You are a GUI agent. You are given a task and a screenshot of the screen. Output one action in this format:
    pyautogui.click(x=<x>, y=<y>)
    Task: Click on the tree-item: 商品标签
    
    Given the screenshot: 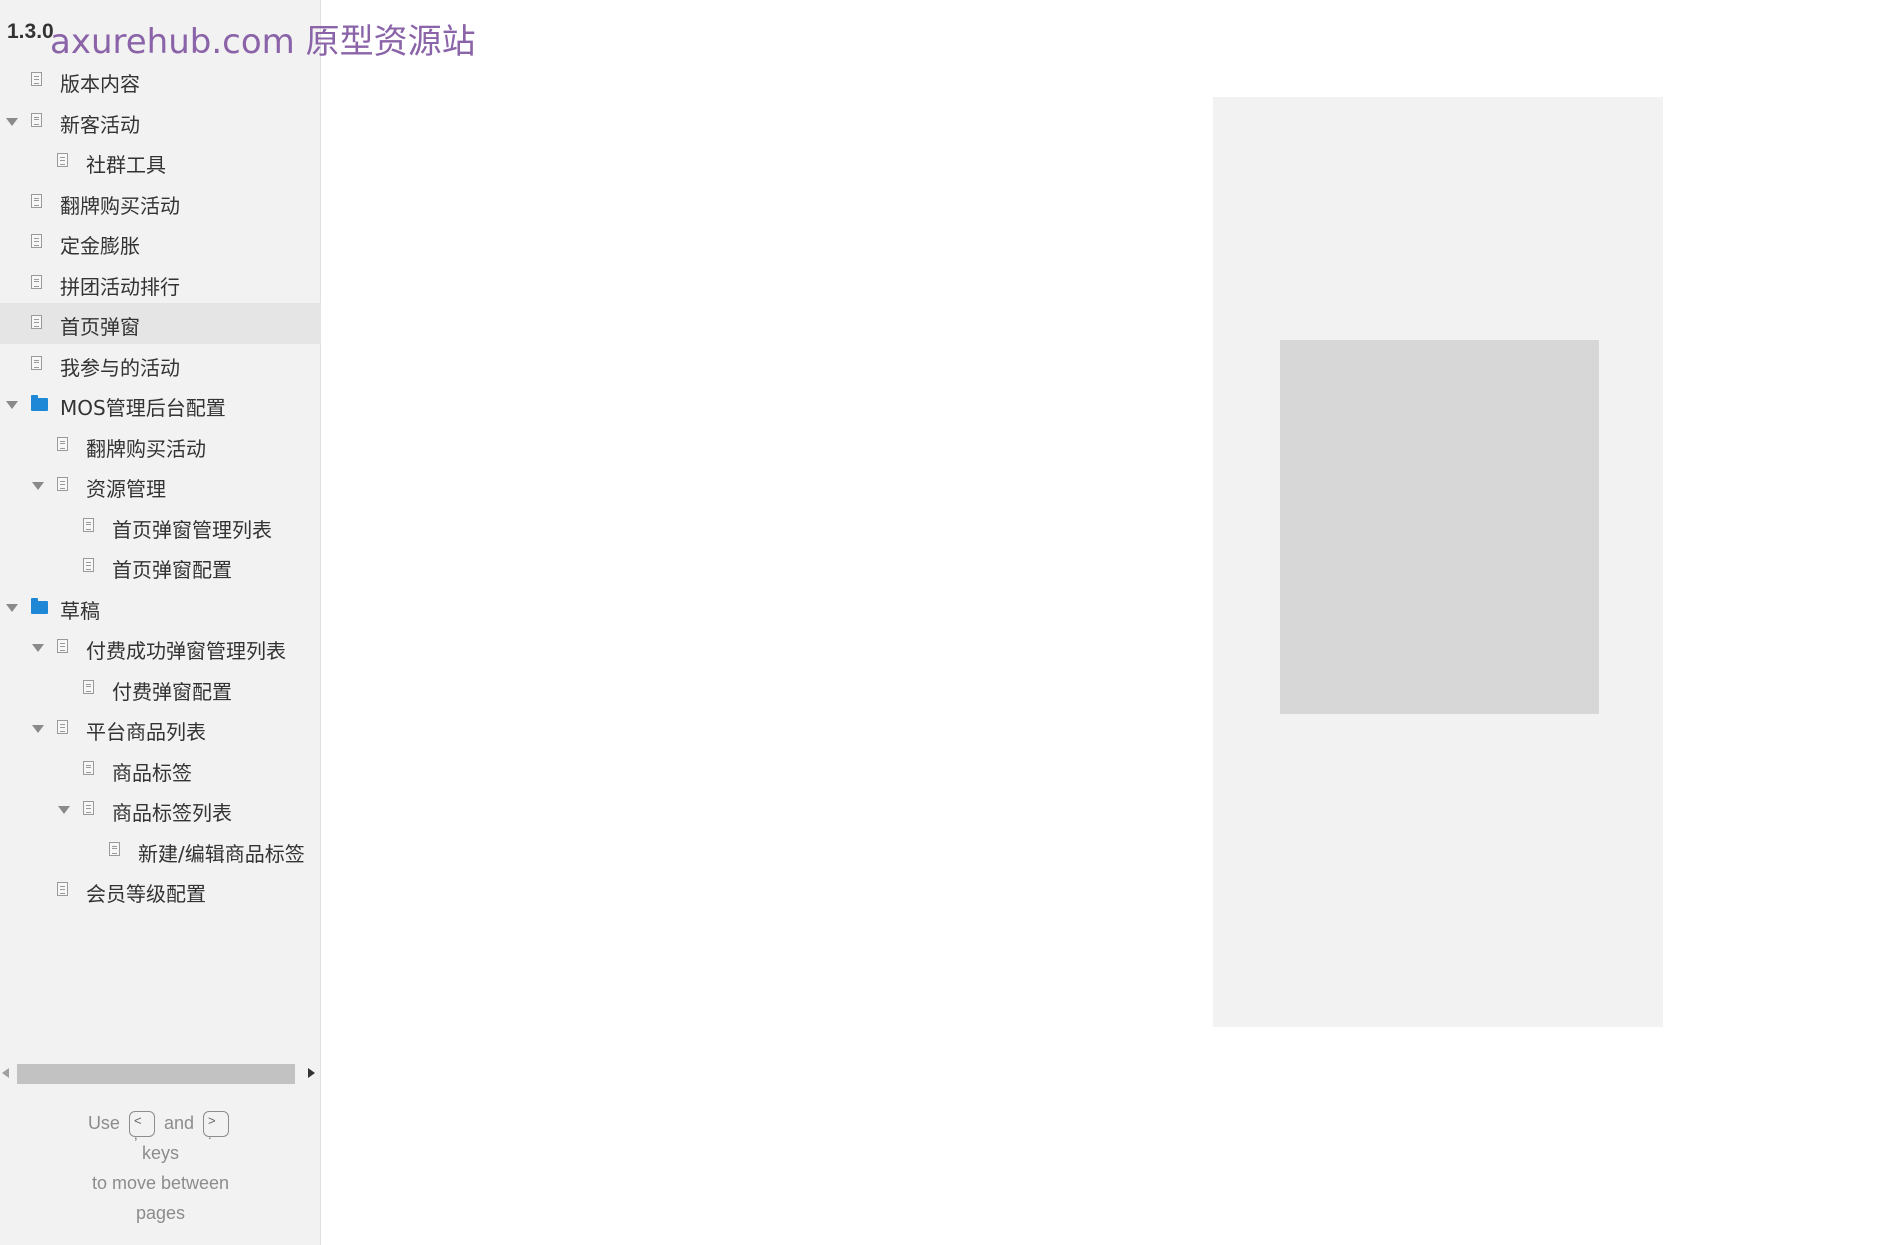 What is the action you would take?
    pyautogui.click(x=160, y=769)
    